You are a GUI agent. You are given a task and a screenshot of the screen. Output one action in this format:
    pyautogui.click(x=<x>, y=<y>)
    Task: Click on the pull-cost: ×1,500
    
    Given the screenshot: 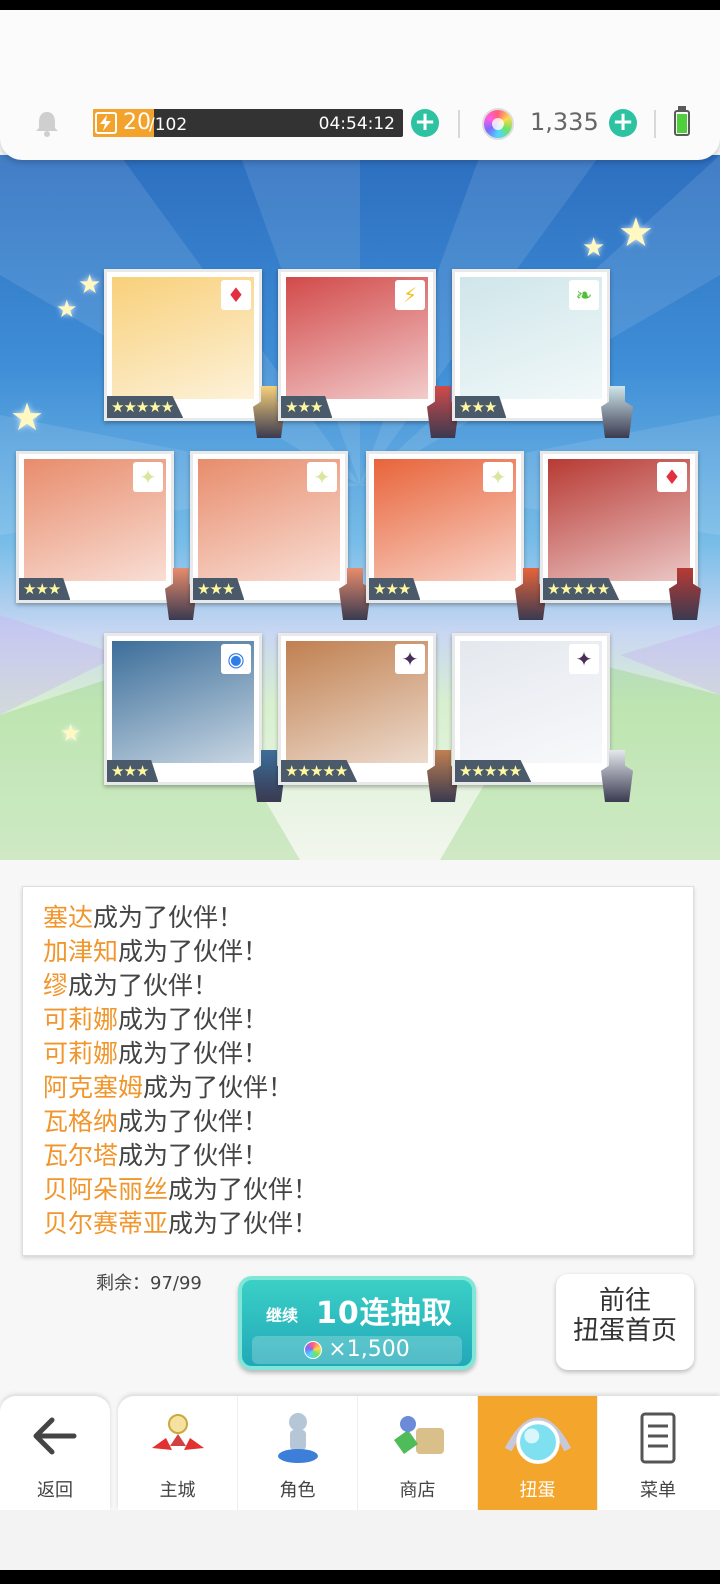 What is the action you would take?
    pyautogui.click(x=357, y=1350)
    